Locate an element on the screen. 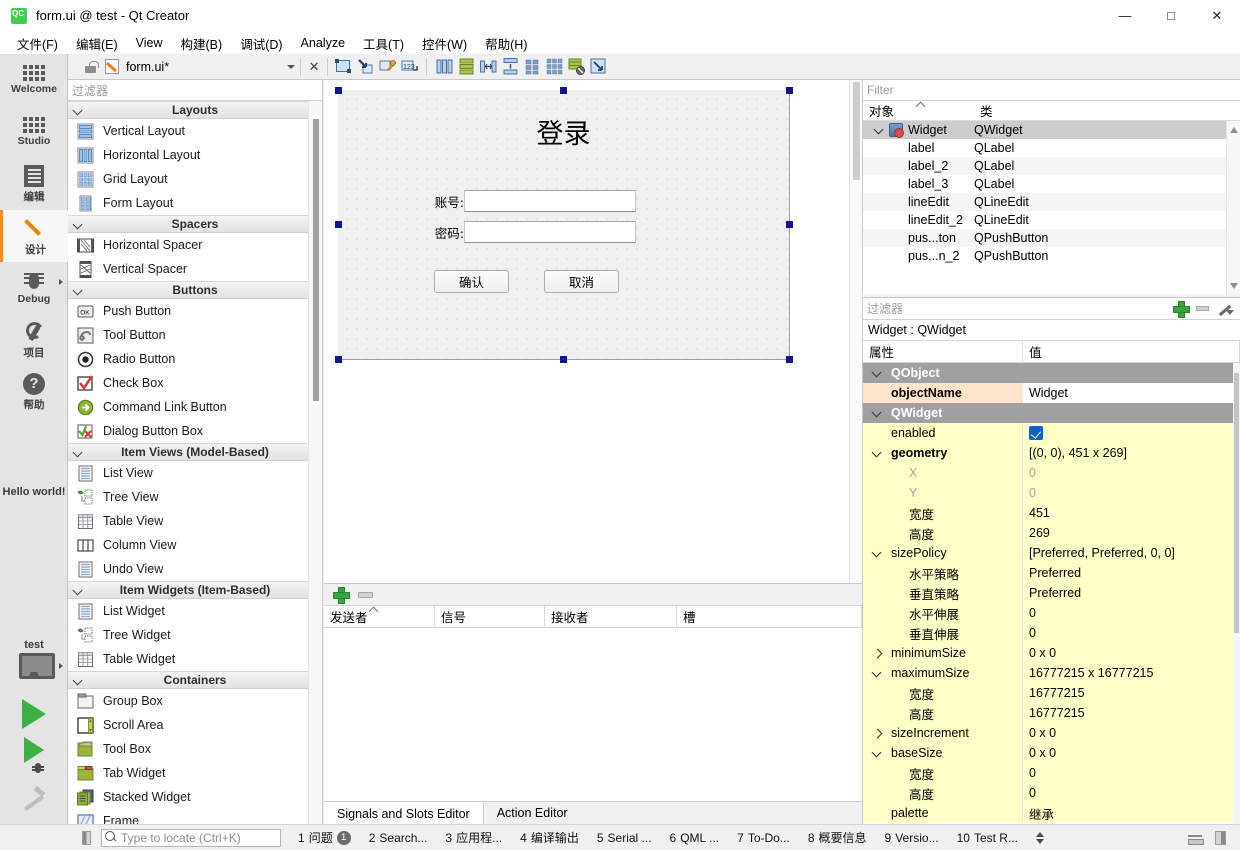 This screenshot has height=850, width=1240. property-row-minimumsize: minimumSize 0 x 0 is located at coordinates (1051, 653).